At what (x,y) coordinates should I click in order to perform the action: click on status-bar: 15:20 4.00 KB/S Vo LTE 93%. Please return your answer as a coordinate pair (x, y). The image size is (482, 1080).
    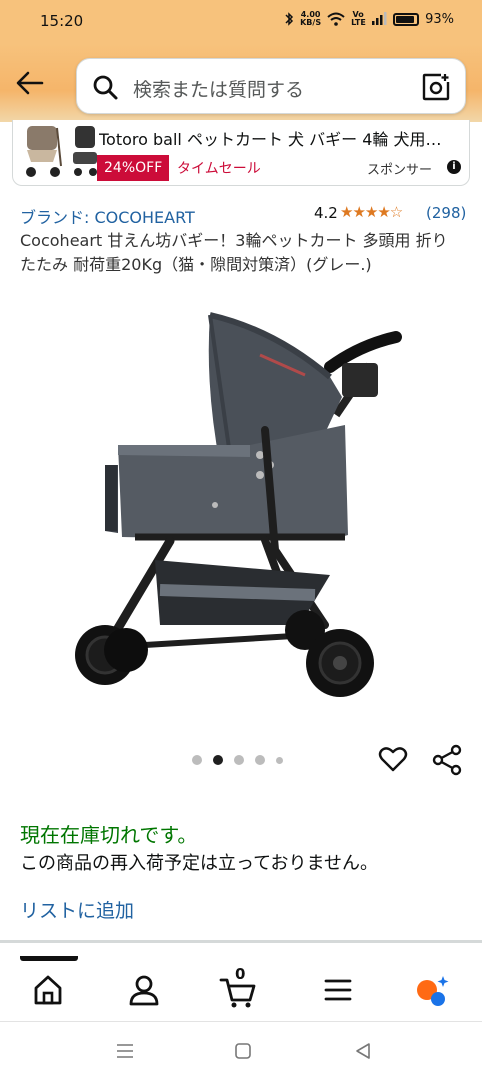
    Looking at the image, I should click on (241, 22).